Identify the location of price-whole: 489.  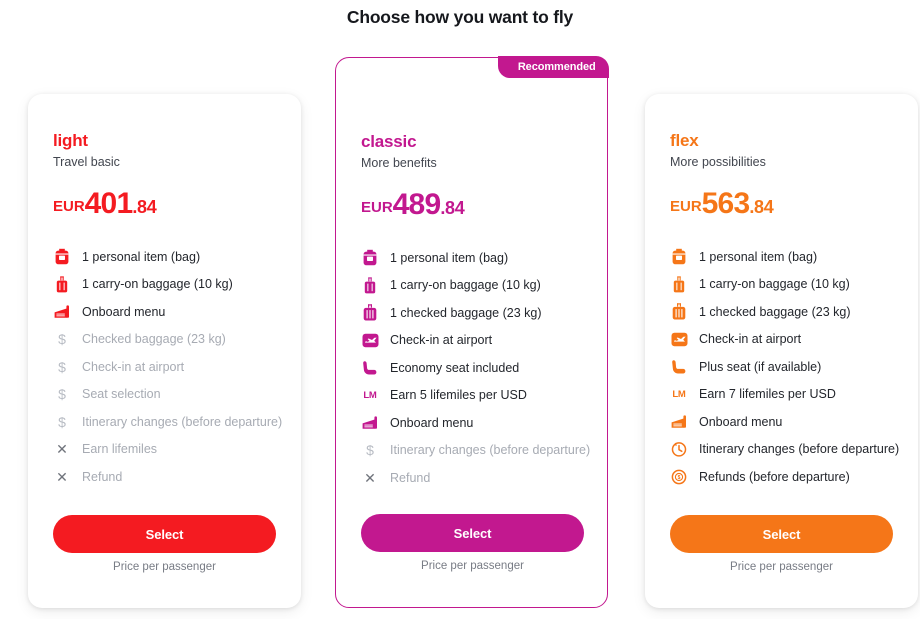
(416, 204).